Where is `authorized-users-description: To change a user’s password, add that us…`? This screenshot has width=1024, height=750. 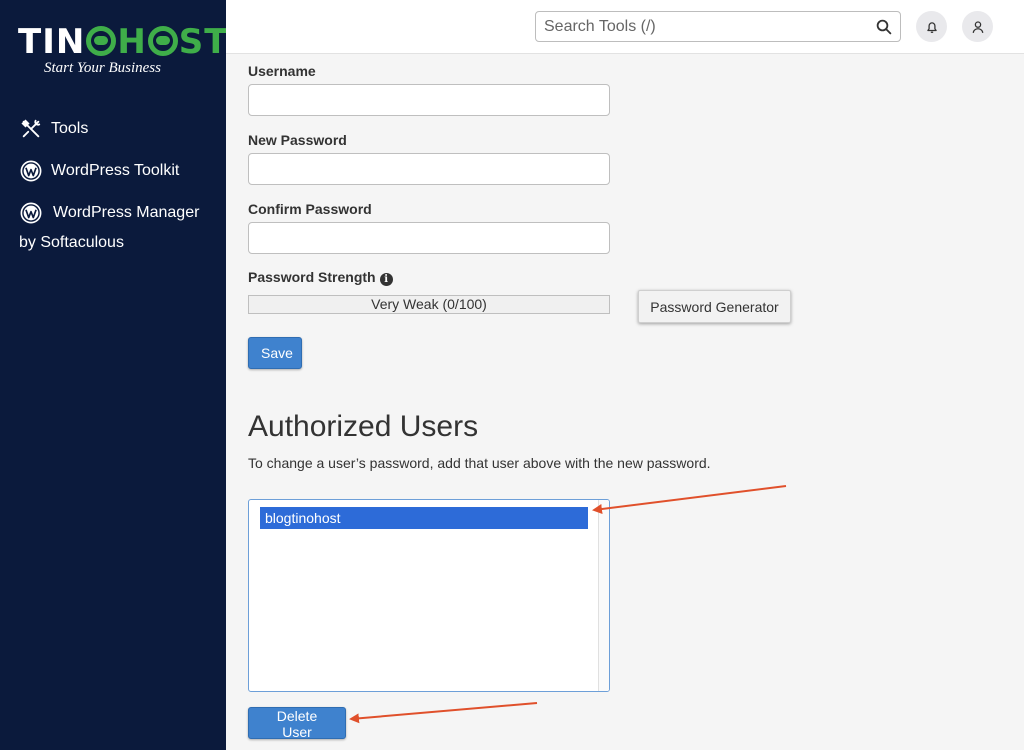 authorized-users-description: To change a user’s password, add that us… is located at coordinates (479, 463).